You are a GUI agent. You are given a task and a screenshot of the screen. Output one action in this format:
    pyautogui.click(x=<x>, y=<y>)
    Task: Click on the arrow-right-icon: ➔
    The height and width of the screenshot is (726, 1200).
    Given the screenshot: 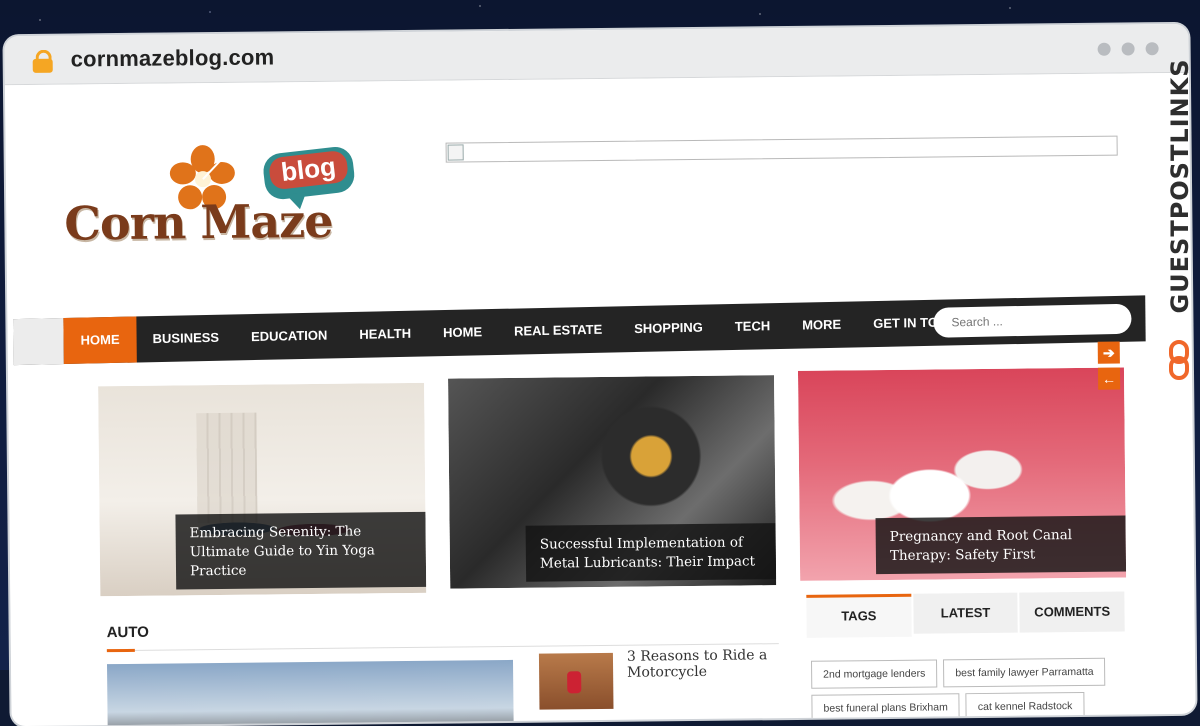 What is the action you would take?
    pyautogui.click(x=1108, y=352)
    